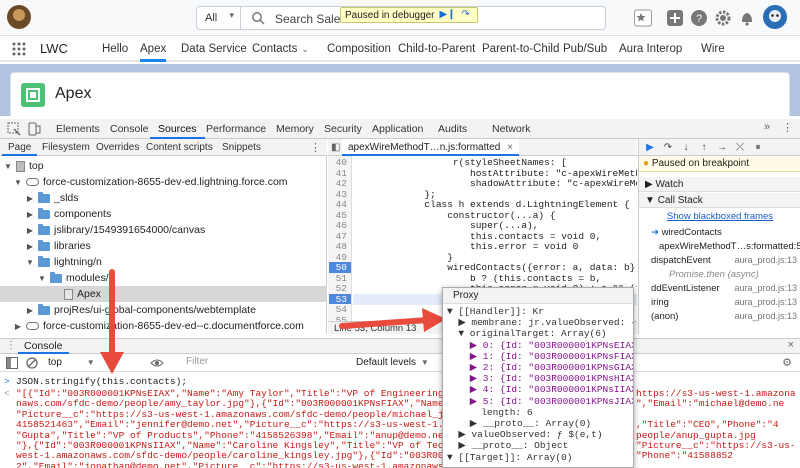 This screenshot has width=800, height=468. What do you see at coordinates (430, 147) in the screenshot?
I see `editor-file-tab: apexWireMethodT…n.js:formatted ×` at bounding box center [430, 147].